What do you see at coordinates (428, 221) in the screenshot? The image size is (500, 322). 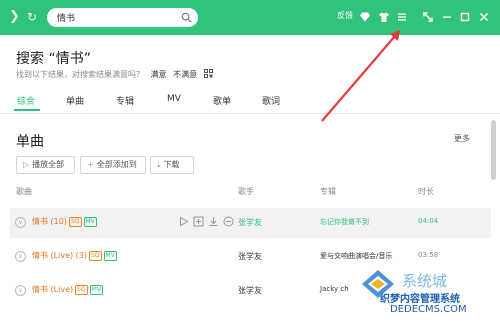 I see `duration: 04:04` at bounding box center [428, 221].